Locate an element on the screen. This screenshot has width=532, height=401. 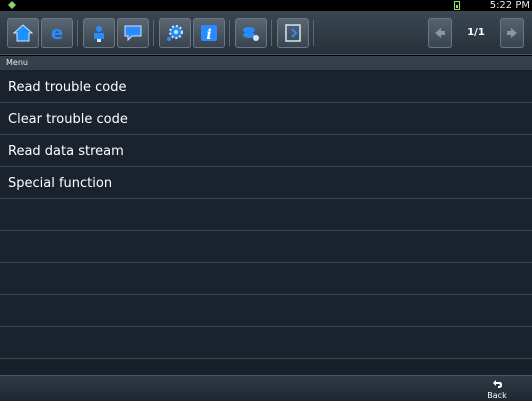
info-icon: i is located at coordinates (209, 34).